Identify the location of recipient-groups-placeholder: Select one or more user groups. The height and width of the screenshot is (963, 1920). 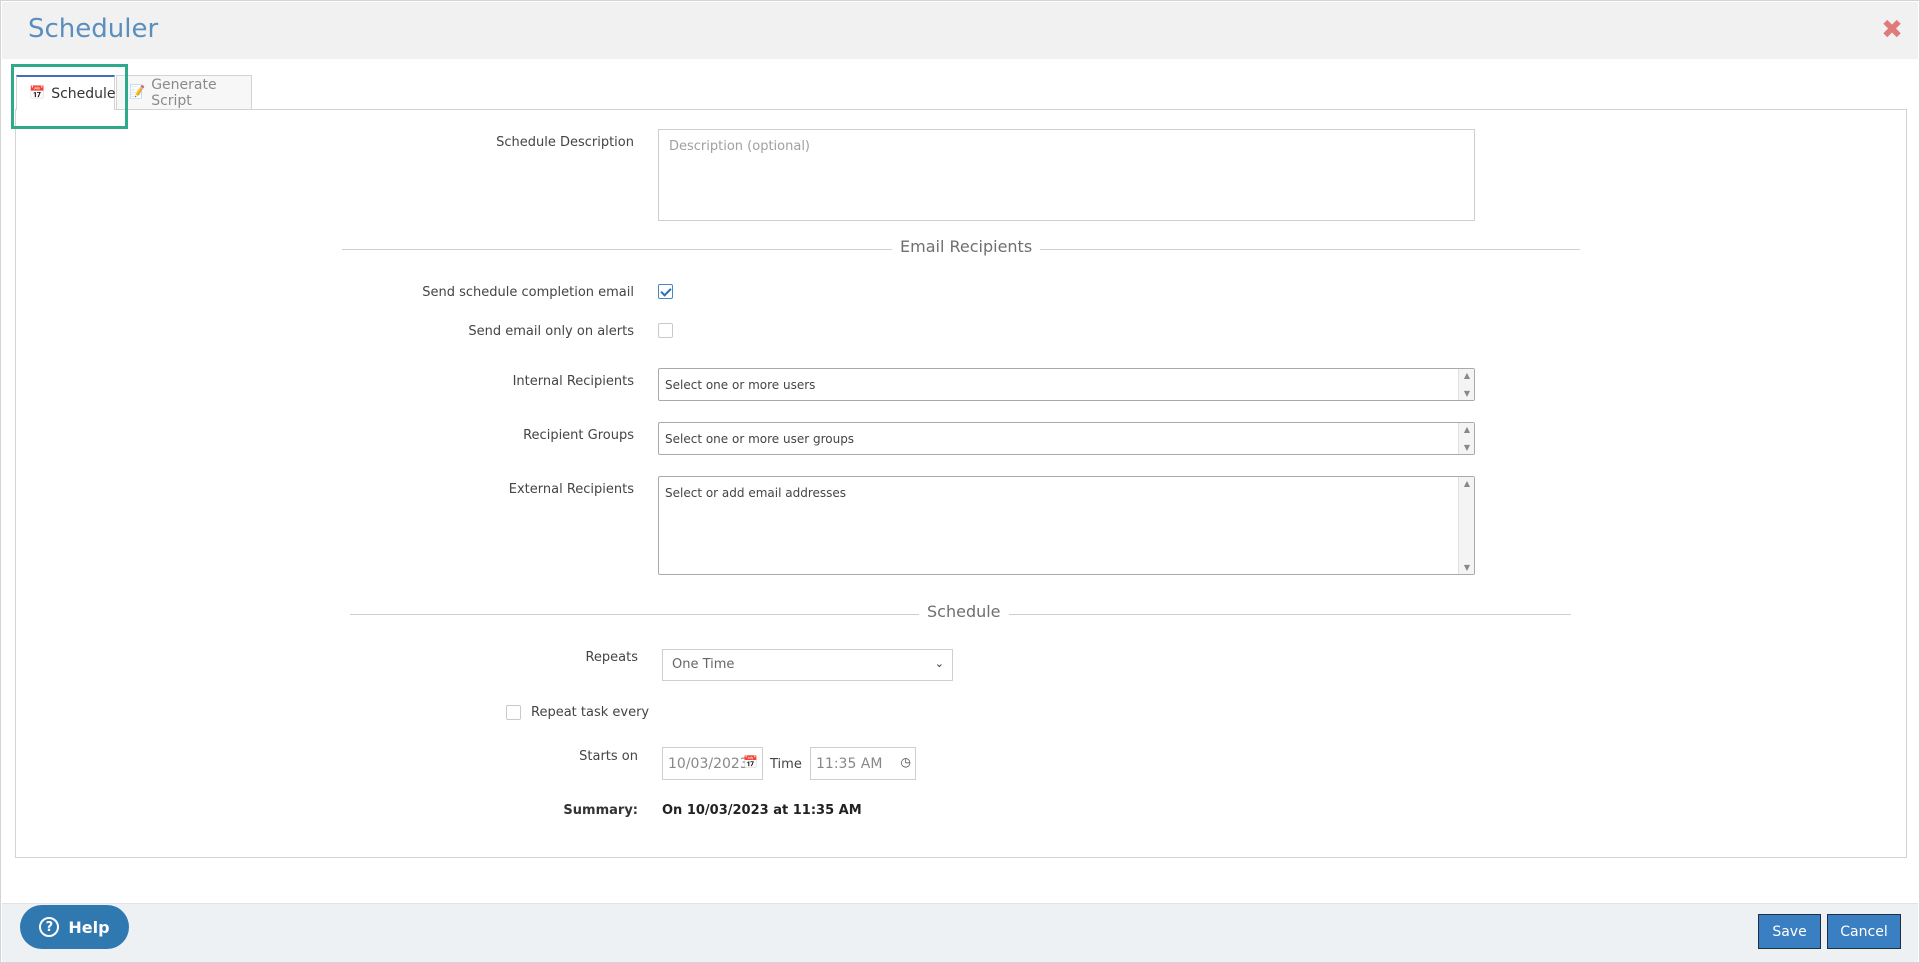
(760, 439).